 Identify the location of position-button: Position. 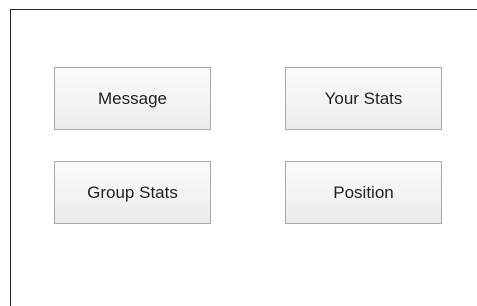
(363, 192).